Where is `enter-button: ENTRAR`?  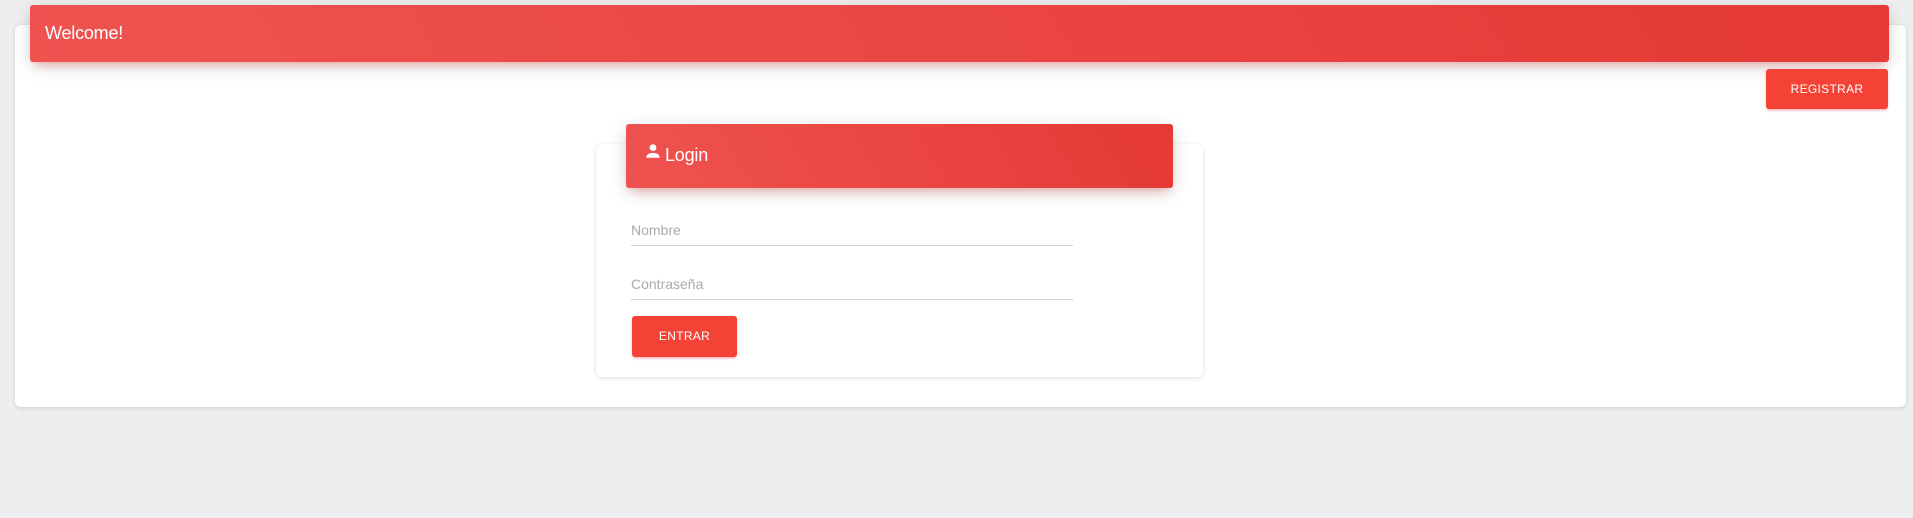
enter-button: ENTRAR is located at coordinates (684, 336).